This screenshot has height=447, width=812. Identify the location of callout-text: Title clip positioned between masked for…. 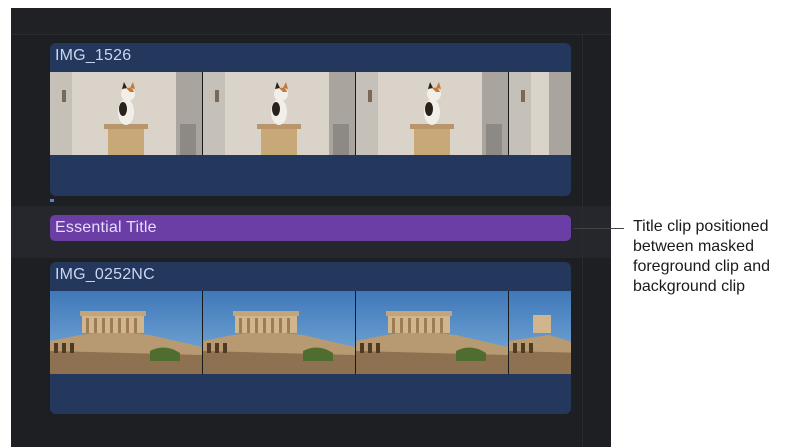
(701, 256).